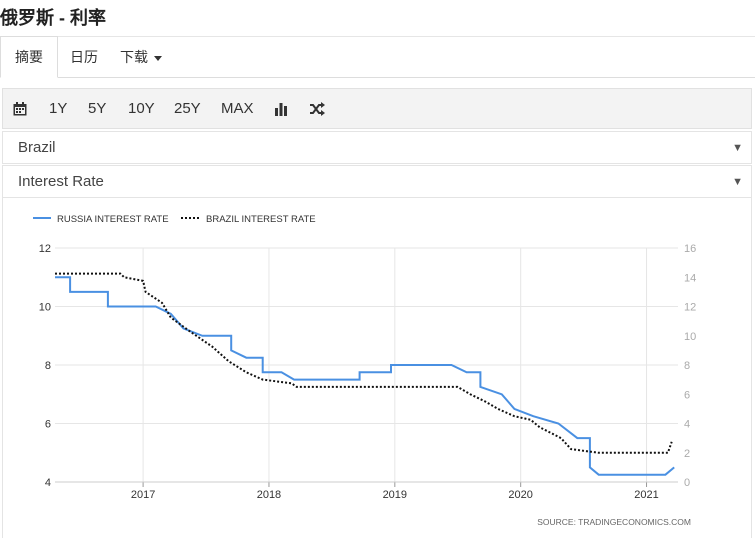 The image size is (755, 543). I want to click on y-left-tick-label: 4, so click(48, 483).